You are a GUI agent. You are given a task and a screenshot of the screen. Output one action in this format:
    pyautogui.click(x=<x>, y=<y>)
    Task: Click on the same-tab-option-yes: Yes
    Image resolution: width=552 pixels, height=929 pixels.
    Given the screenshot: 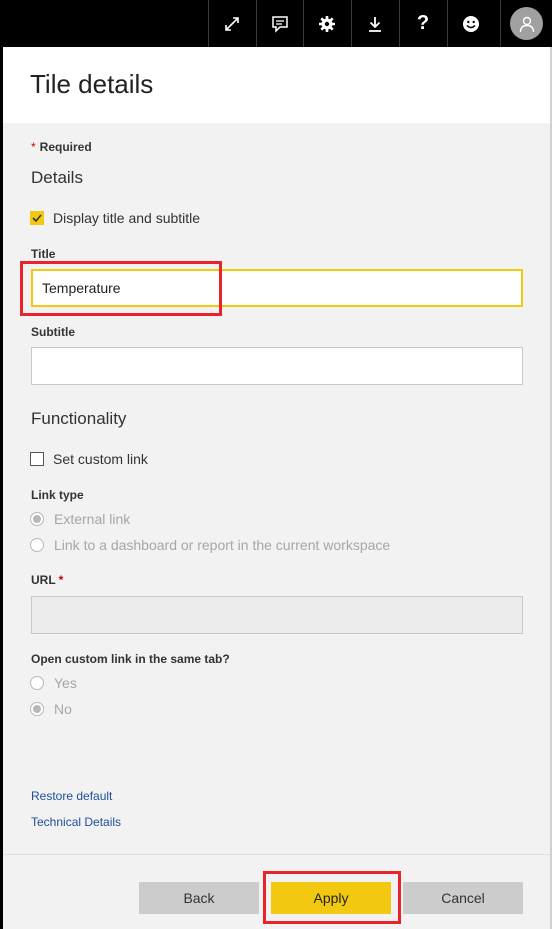 What is the action you would take?
    pyautogui.click(x=53, y=683)
    